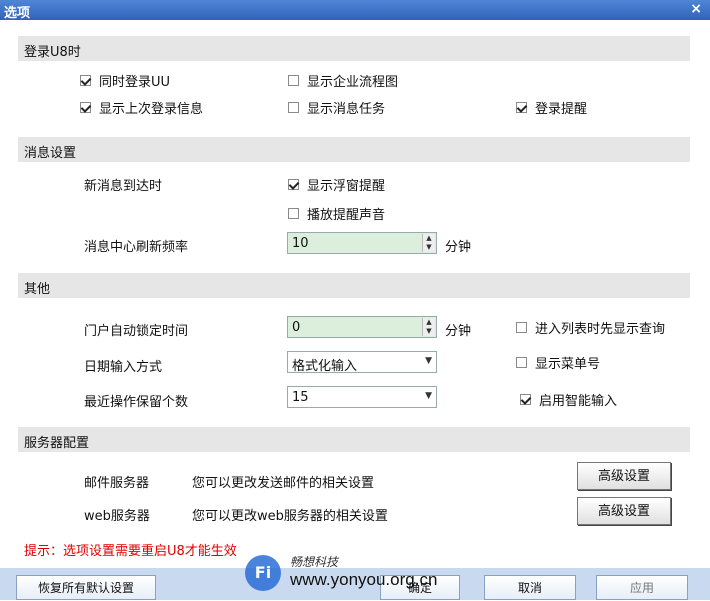  Describe the element at coordinates (123, 367) in the screenshot. I see `date-input-label: 日期输入方式` at that location.